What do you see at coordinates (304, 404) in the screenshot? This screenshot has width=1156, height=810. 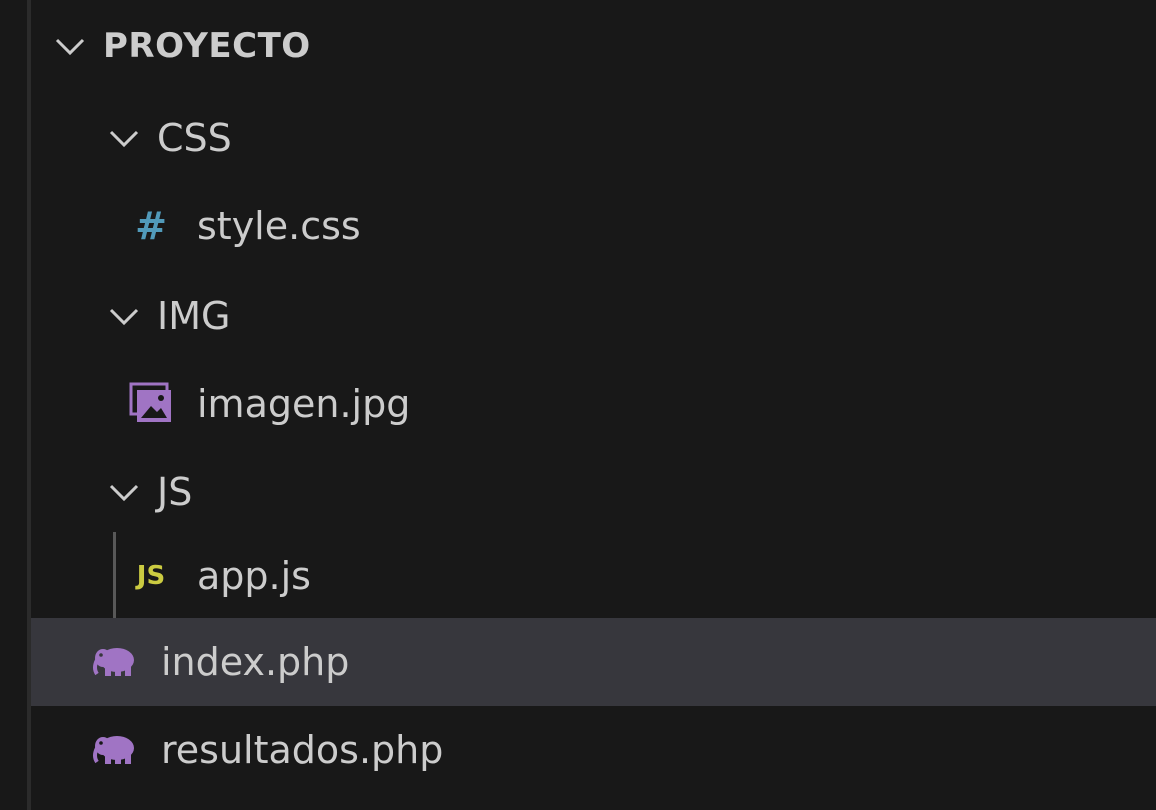 I see `file-label: imagen.jpg` at bounding box center [304, 404].